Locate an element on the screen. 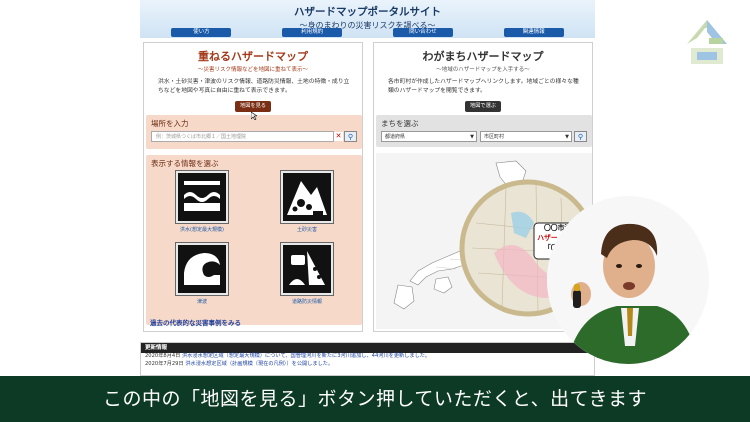  panel-title: わがまちハザードマップ is located at coordinates (483, 56).